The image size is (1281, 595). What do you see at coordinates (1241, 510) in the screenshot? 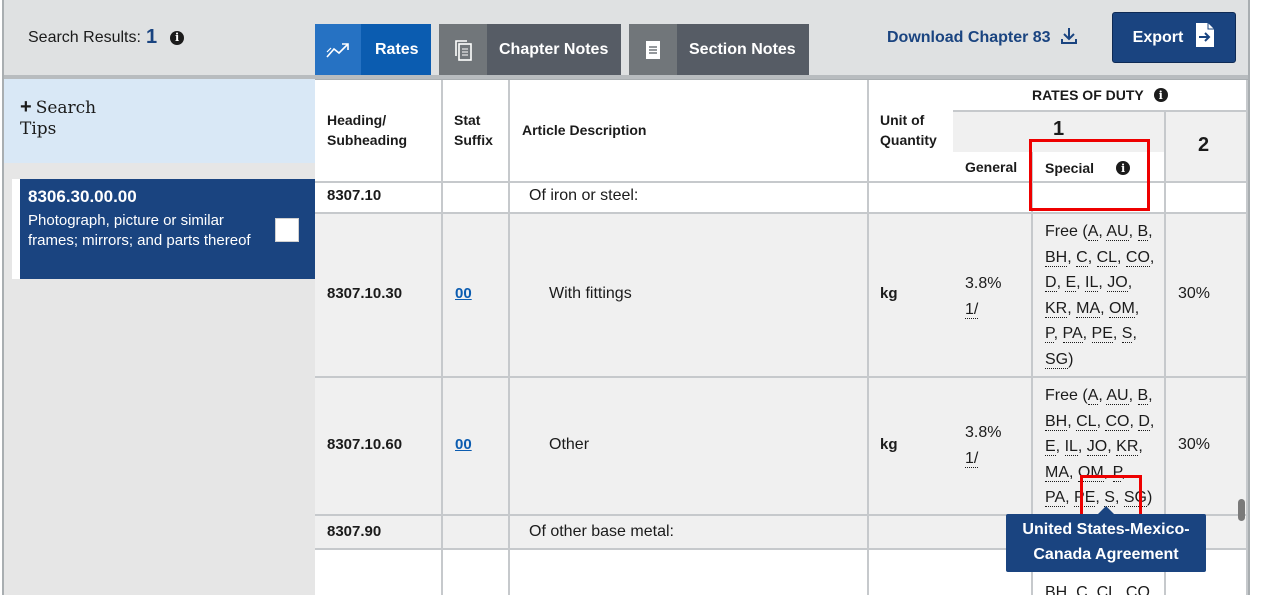
I see `scrollbar-thumb` at bounding box center [1241, 510].